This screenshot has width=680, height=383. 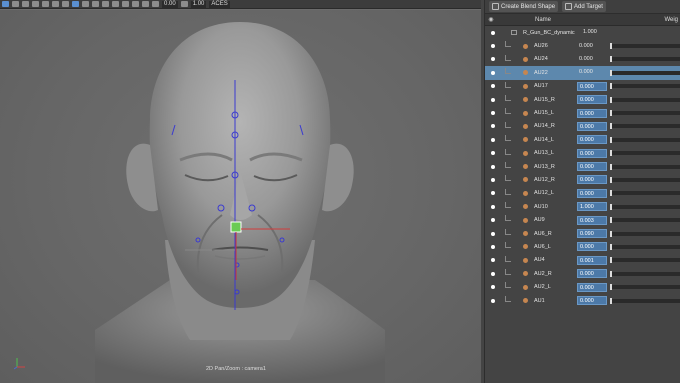 I want to click on create-blend-shape-button: Create Blend Shape, so click(x=524, y=6).